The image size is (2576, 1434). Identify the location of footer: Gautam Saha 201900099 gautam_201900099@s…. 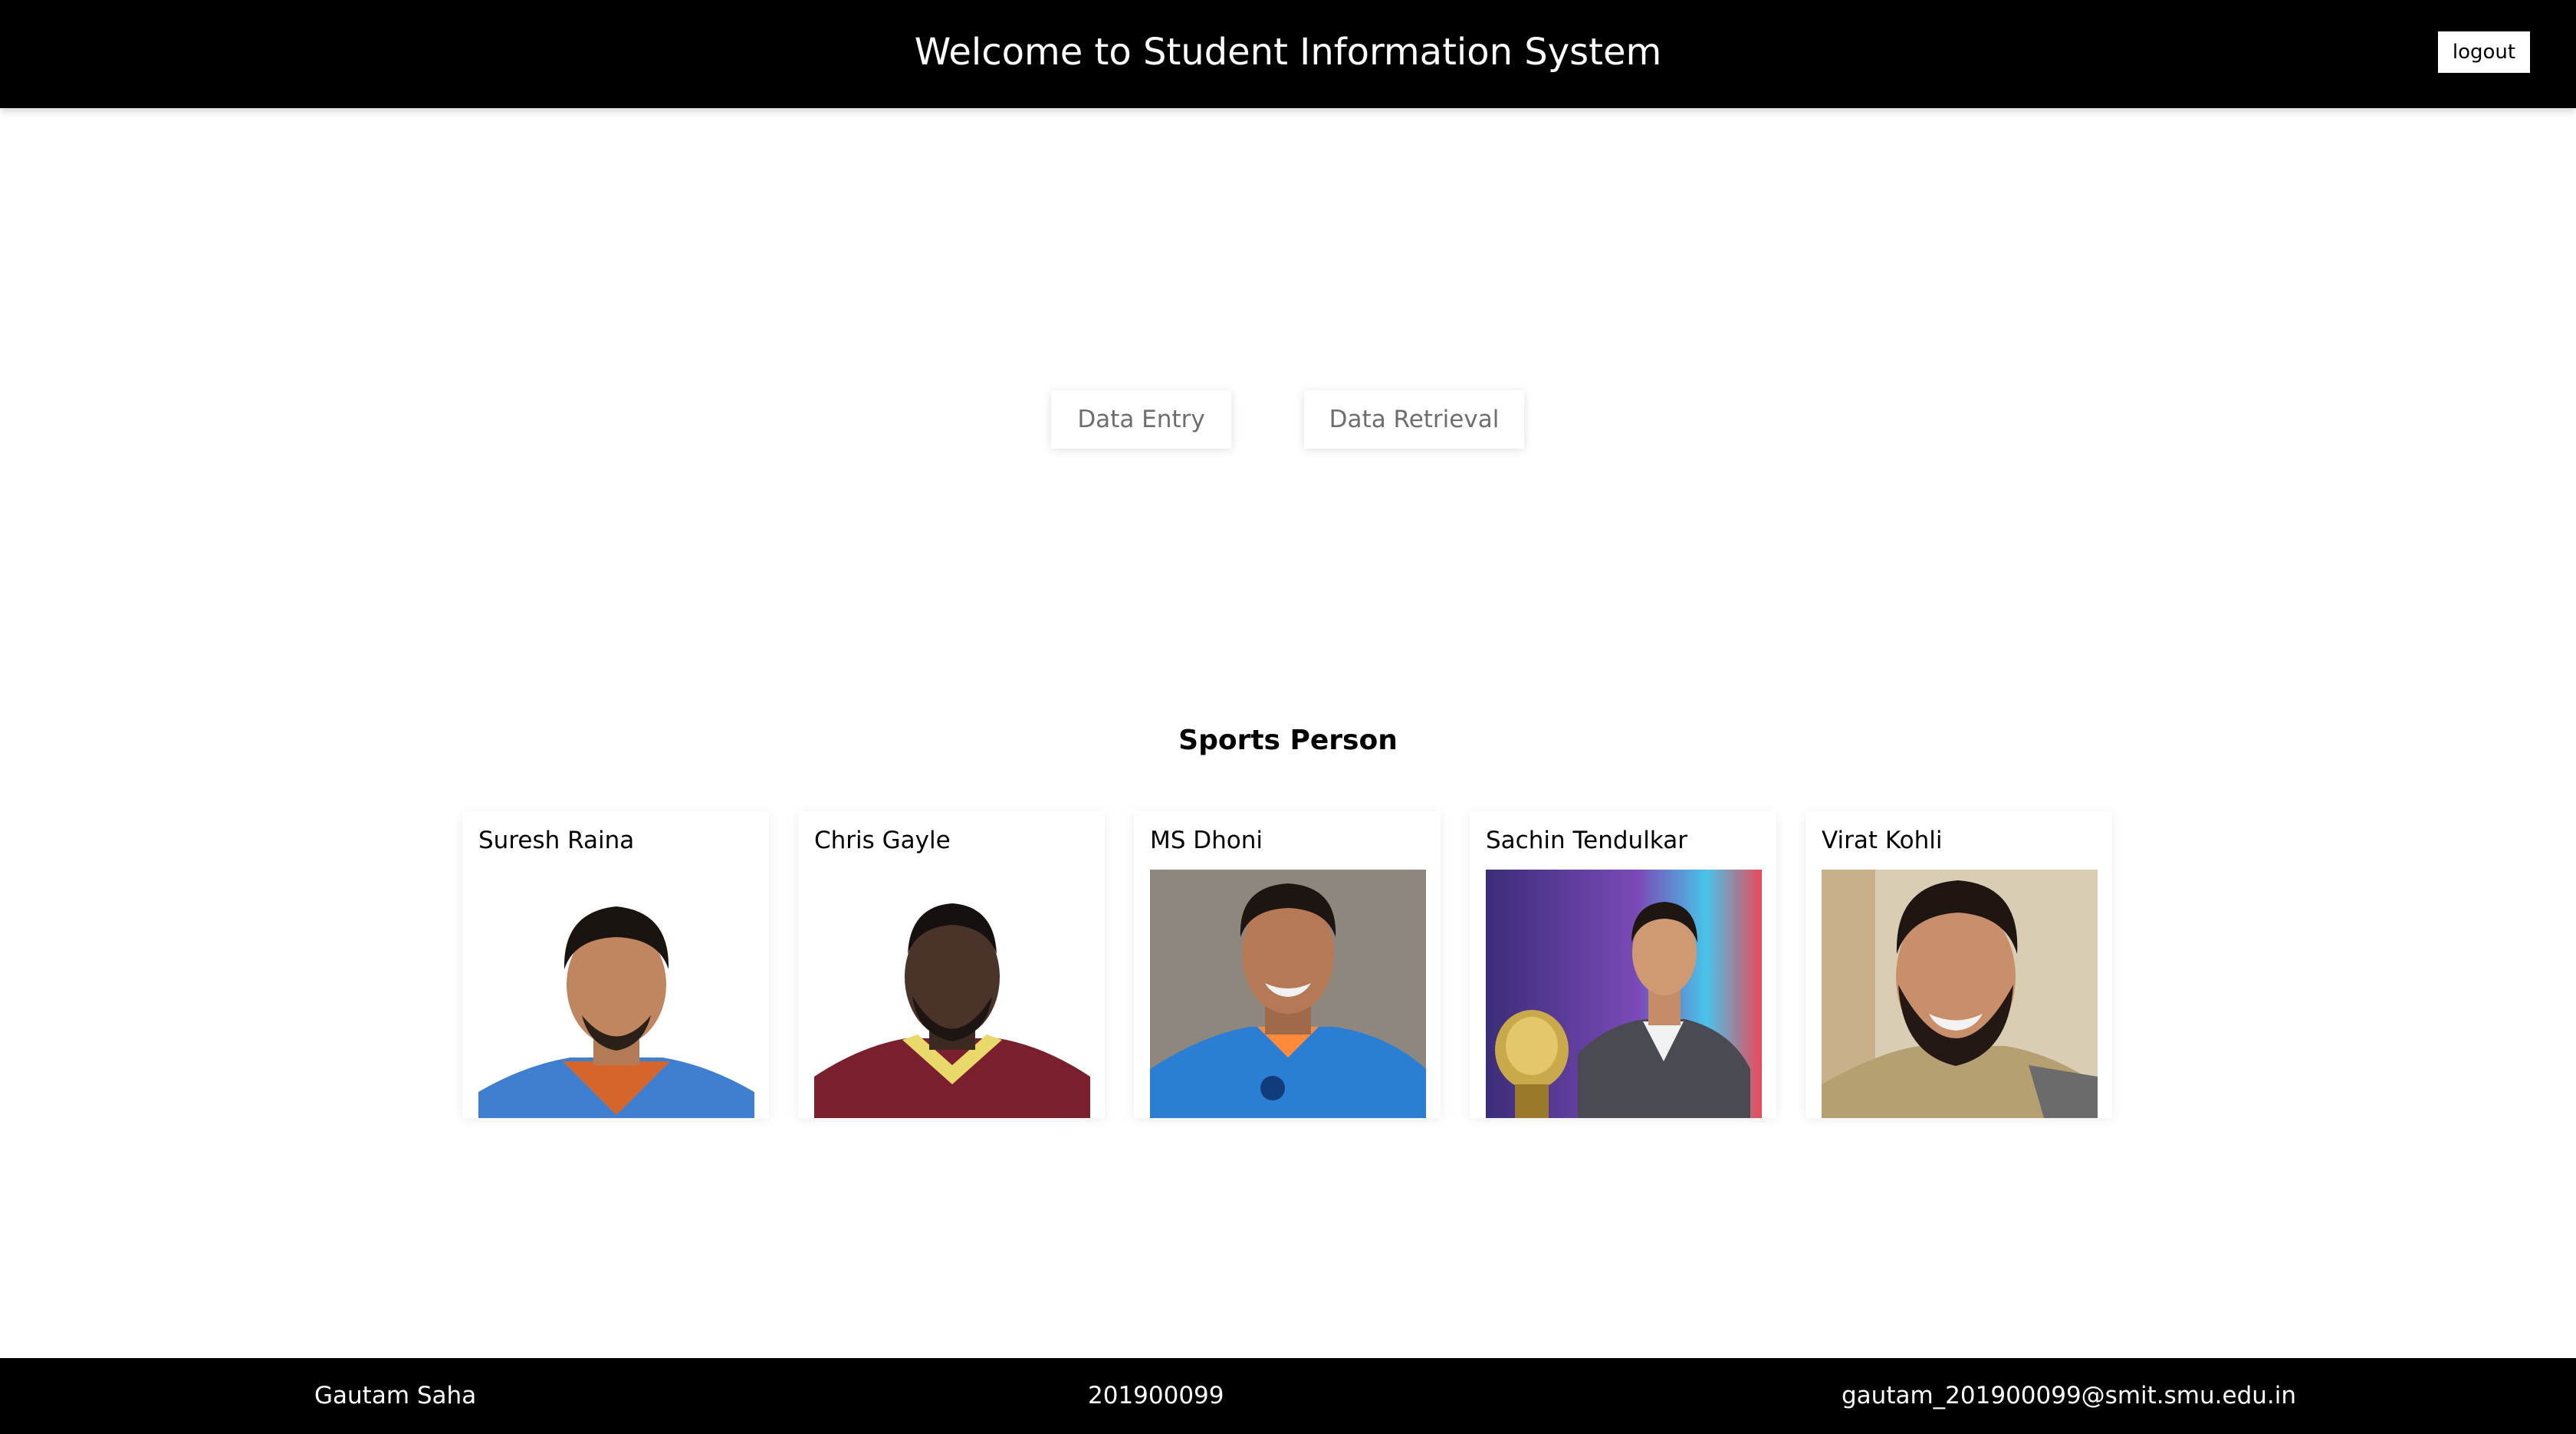
(1288, 1396).